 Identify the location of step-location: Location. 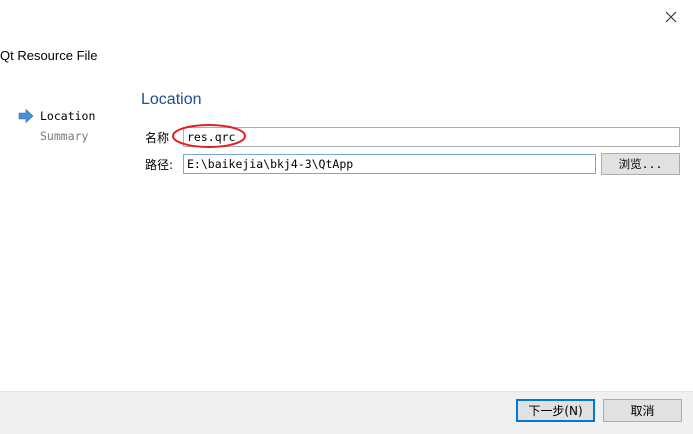
(56, 116).